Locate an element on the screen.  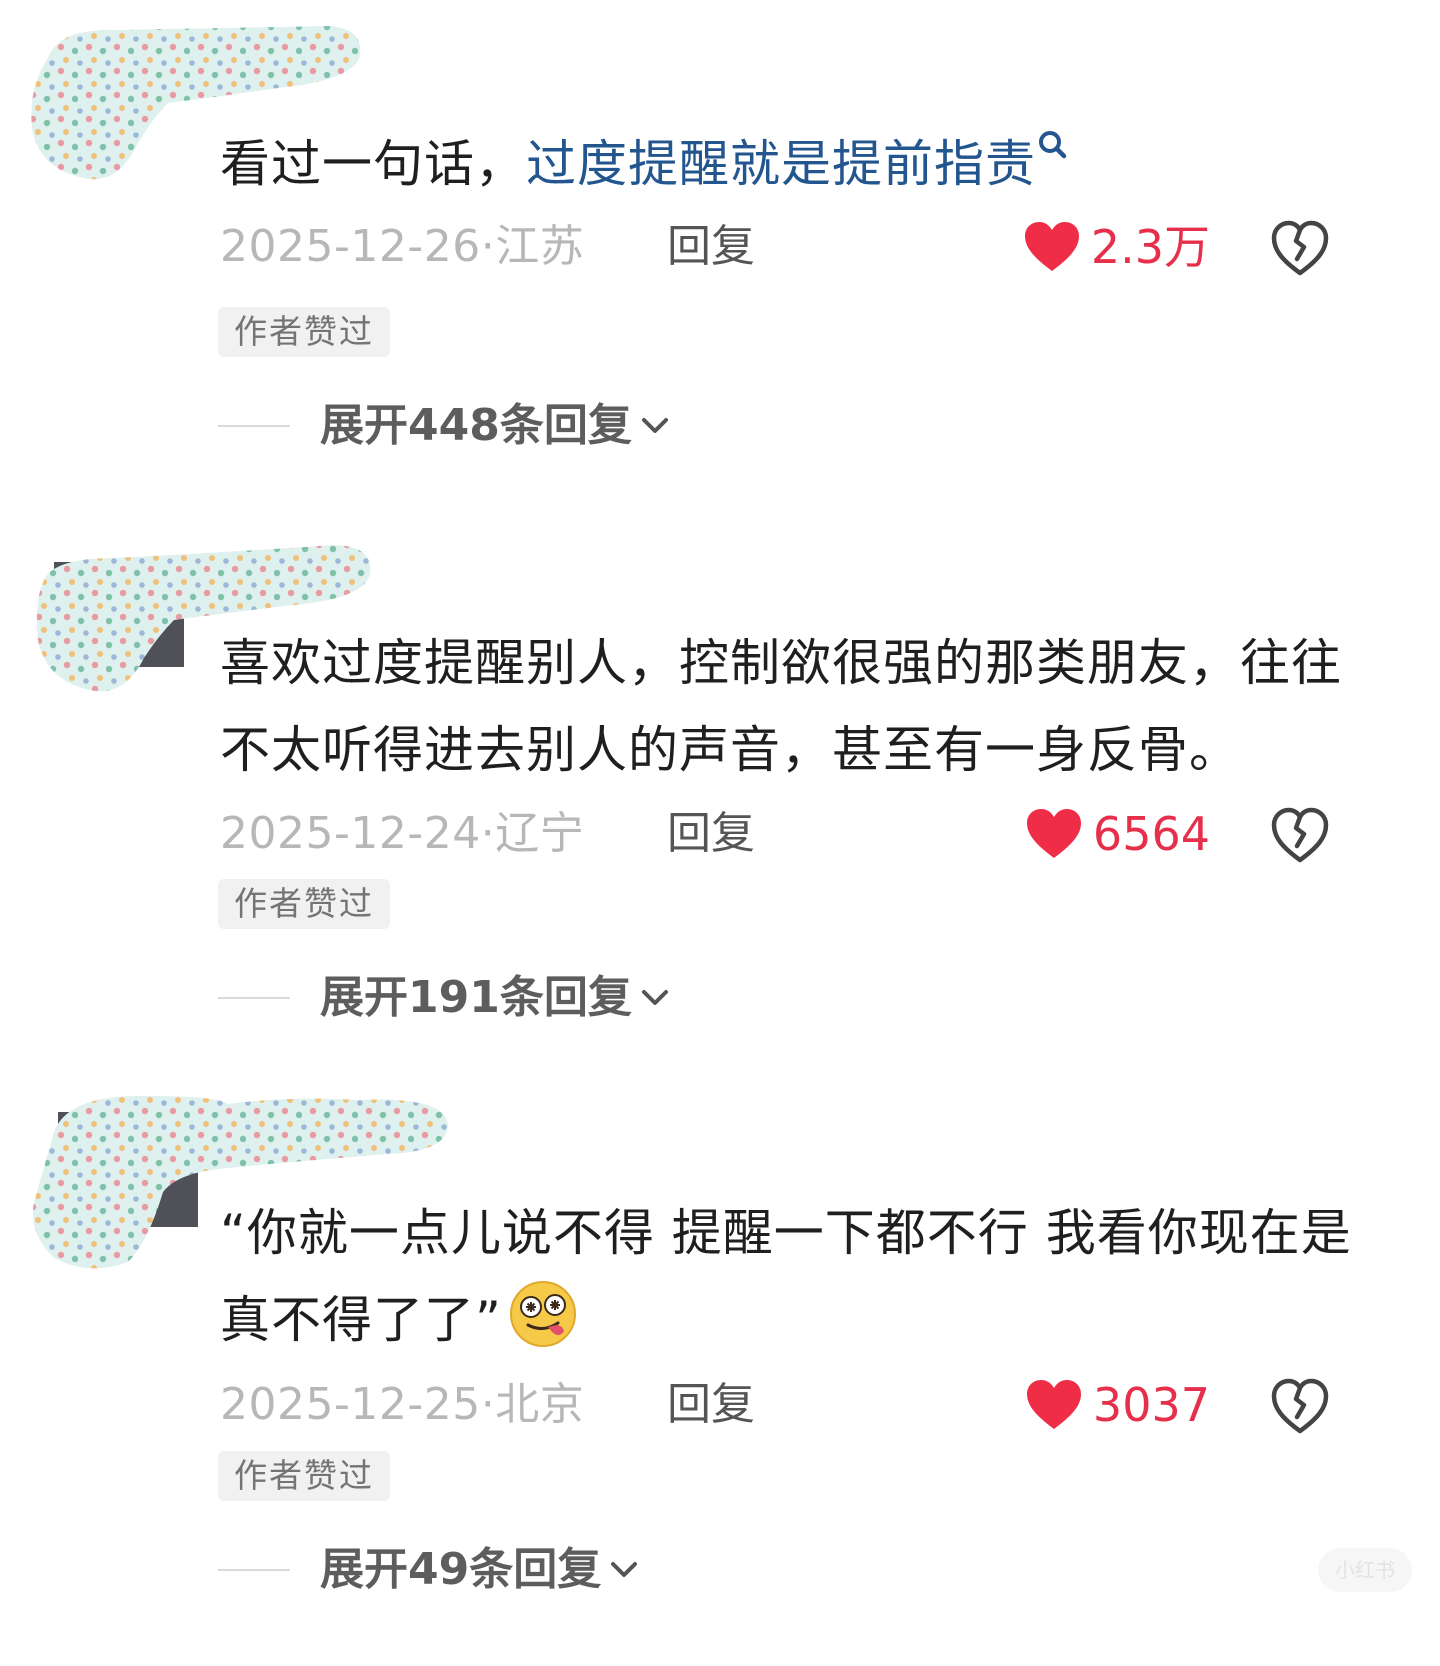
like-button: 3037 is located at coordinates (1117, 1405).